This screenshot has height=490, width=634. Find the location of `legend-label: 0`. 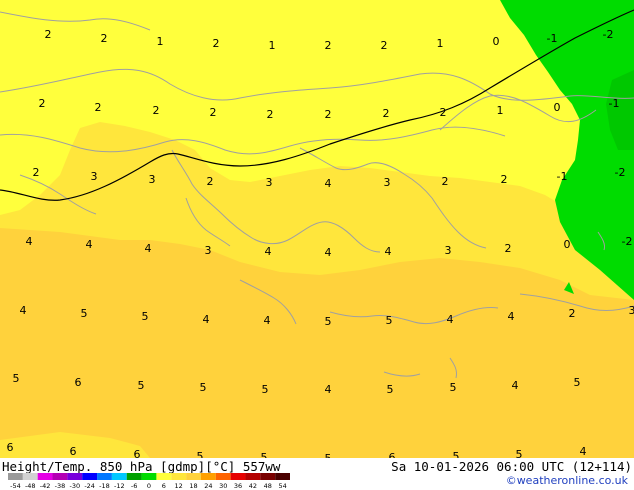

legend-label: 0 is located at coordinates (149, 486).